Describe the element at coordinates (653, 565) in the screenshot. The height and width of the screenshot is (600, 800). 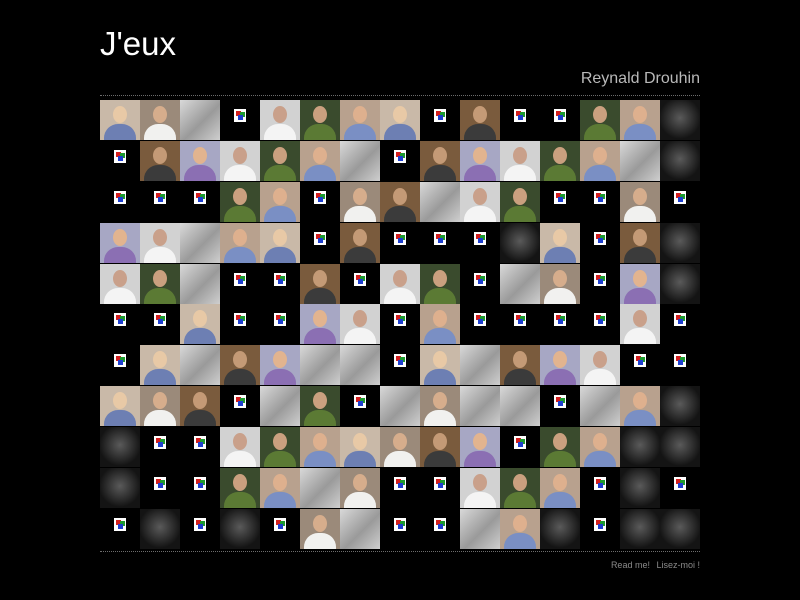
I see `footer-links: Read me! Lisez-moi !` at that location.